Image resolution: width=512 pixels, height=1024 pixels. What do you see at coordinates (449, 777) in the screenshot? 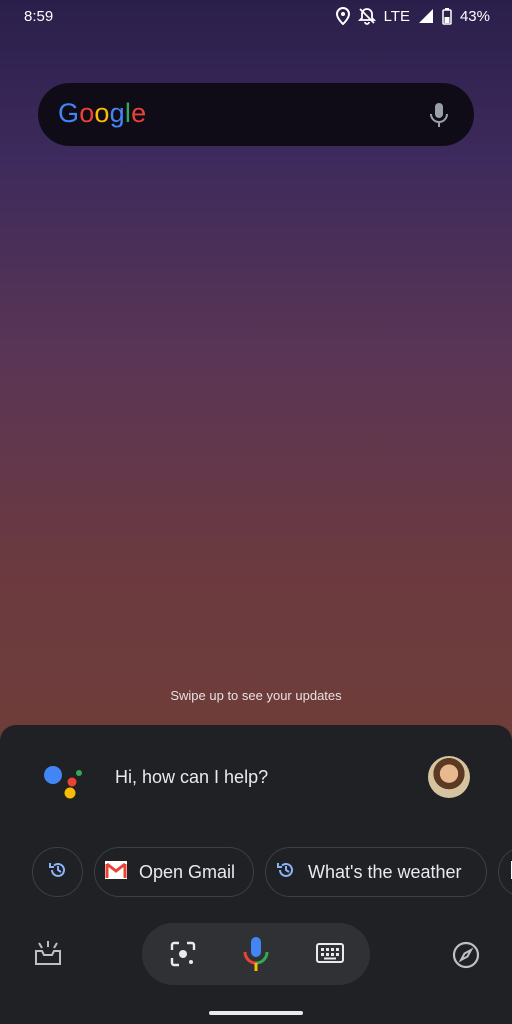
I see `avatar` at bounding box center [449, 777].